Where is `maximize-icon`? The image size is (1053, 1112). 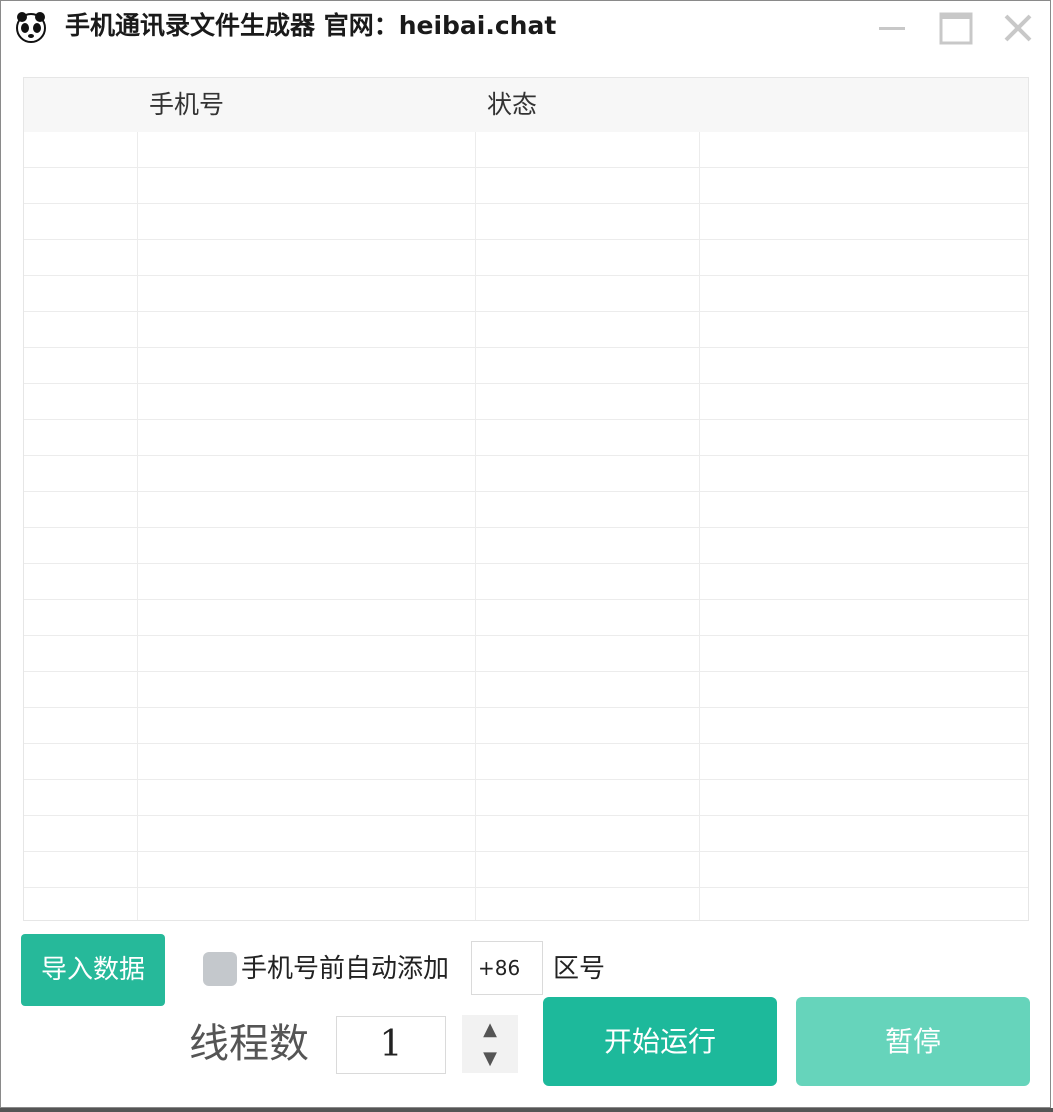 maximize-icon is located at coordinates (956, 28).